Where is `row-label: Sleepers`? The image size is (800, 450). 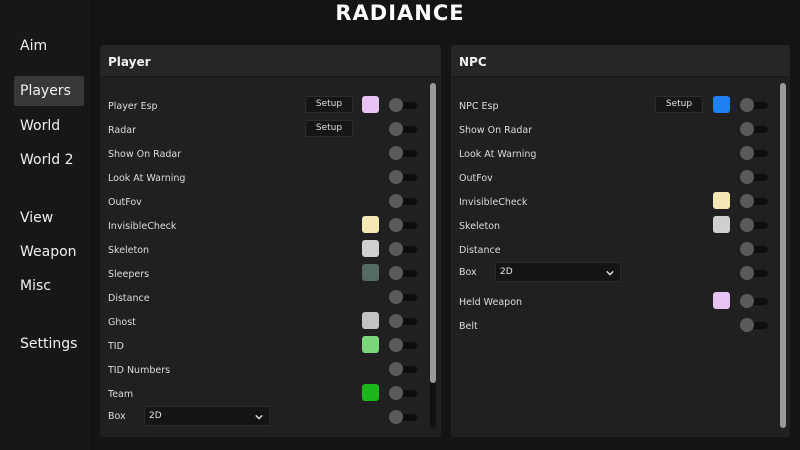
row-label: Sleepers is located at coordinates (129, 274).